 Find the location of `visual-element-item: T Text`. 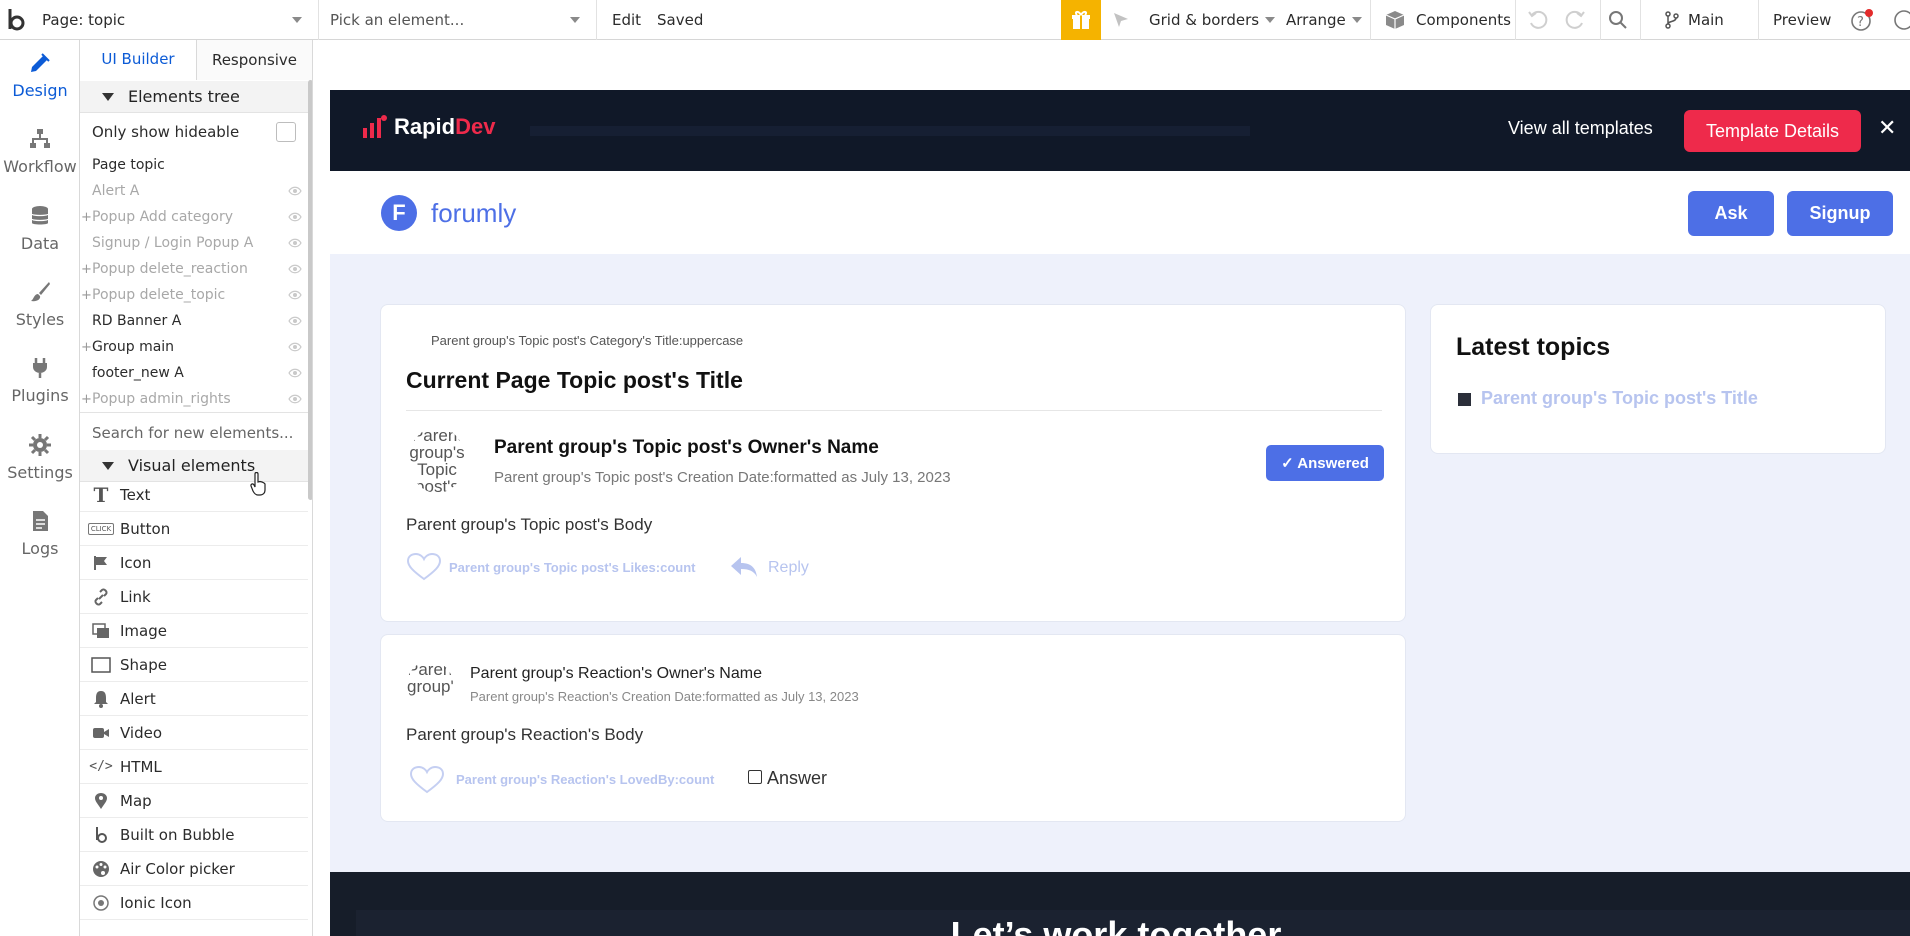

visual-element-item: T Text is located at coordinates (194, 495).